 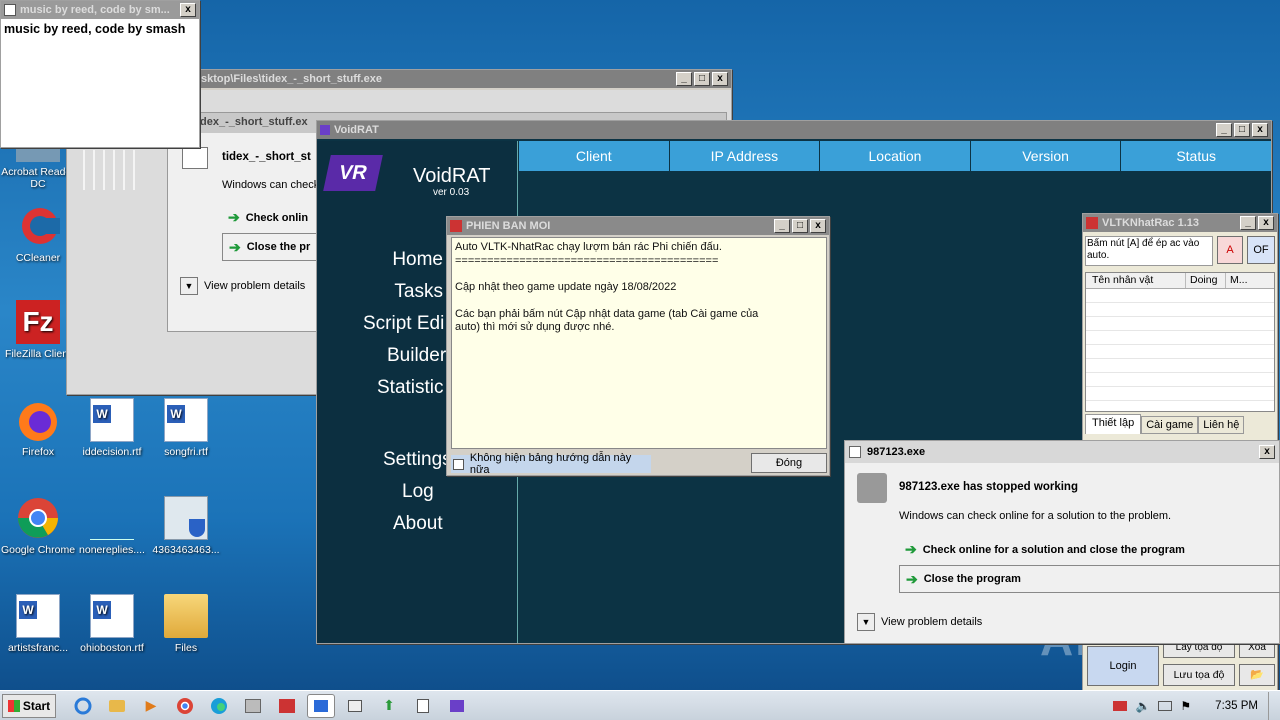 What do you see at coordinates (389, 706) in the screenshot?
I see `network-task-icon: ⬆` at bounding box center [389, 706].